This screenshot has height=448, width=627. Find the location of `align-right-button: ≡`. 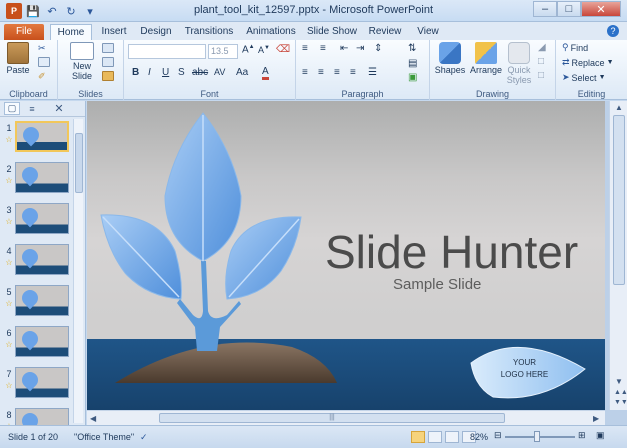

align-right-button: ≡ is located at coordinates (337, 72).